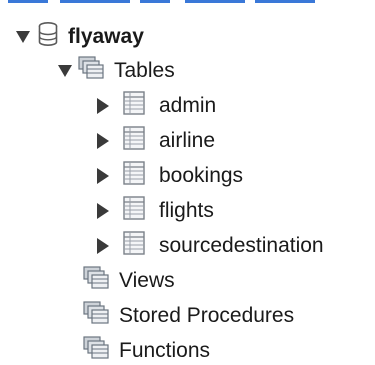  What do you see at coordinates (156, 140) in the screenshot?
I see `table-node-airline: airline` at bounding box center [156, 140].